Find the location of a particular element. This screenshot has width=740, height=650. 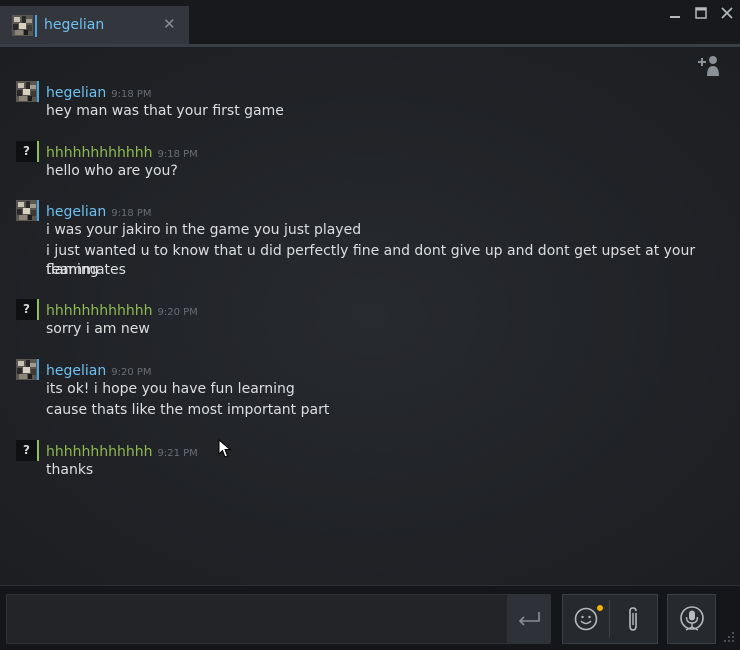

smiley-icon is located at coordinates (586, 619).